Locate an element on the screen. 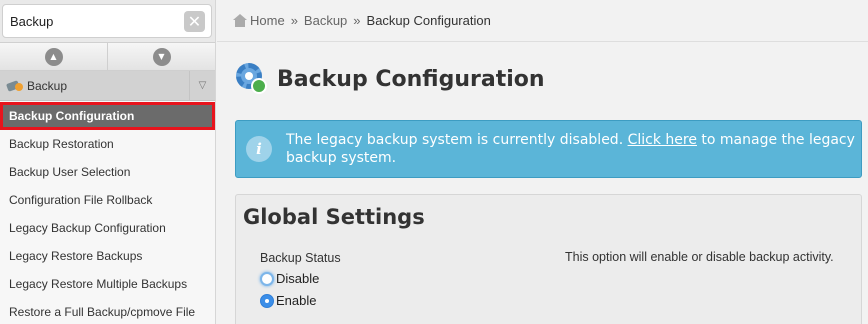 The height and width of the screenshot is (324, 868). enable-radio is located at coordinates (267, 300).